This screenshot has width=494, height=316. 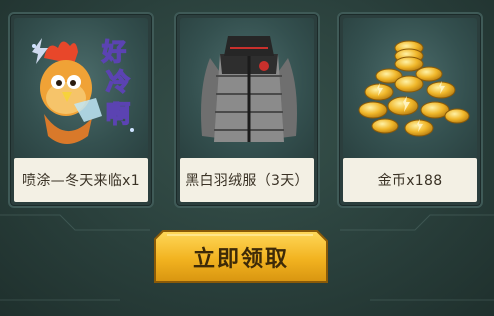 I want to click on svg-text: 好, so click(x=113, y=52).